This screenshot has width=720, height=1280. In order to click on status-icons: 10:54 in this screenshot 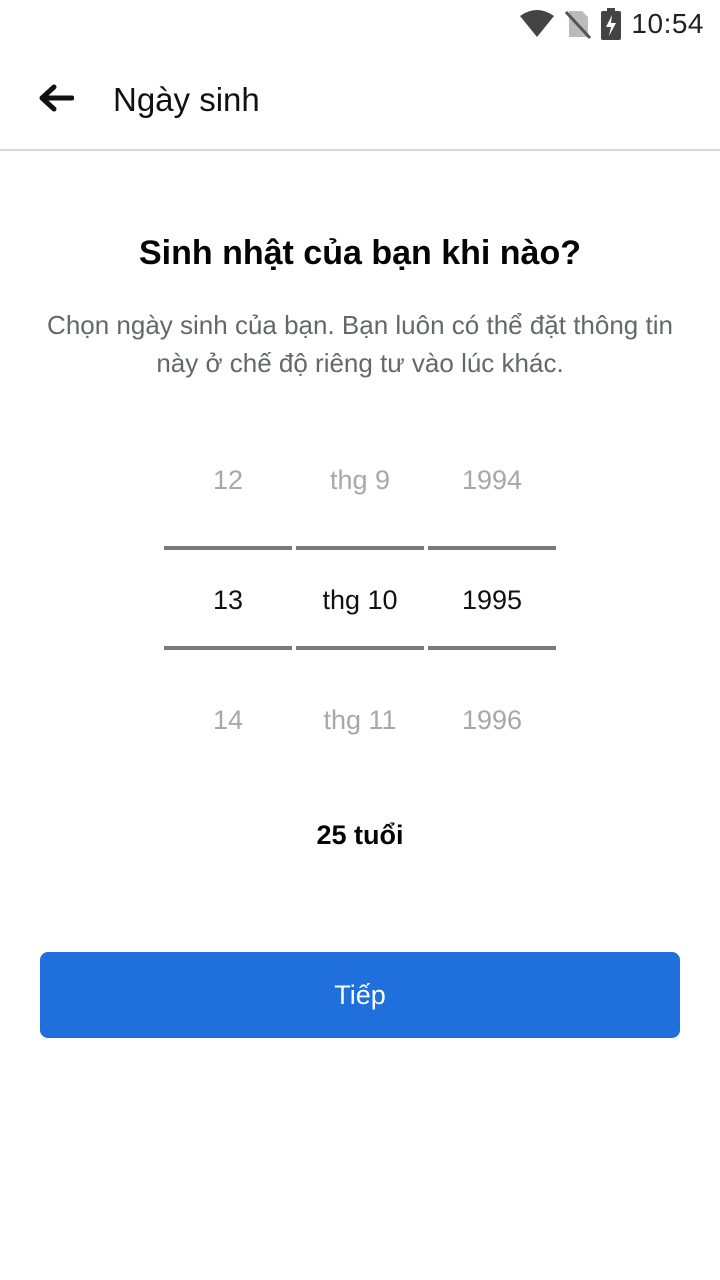, I will do `click(611, 24)`.